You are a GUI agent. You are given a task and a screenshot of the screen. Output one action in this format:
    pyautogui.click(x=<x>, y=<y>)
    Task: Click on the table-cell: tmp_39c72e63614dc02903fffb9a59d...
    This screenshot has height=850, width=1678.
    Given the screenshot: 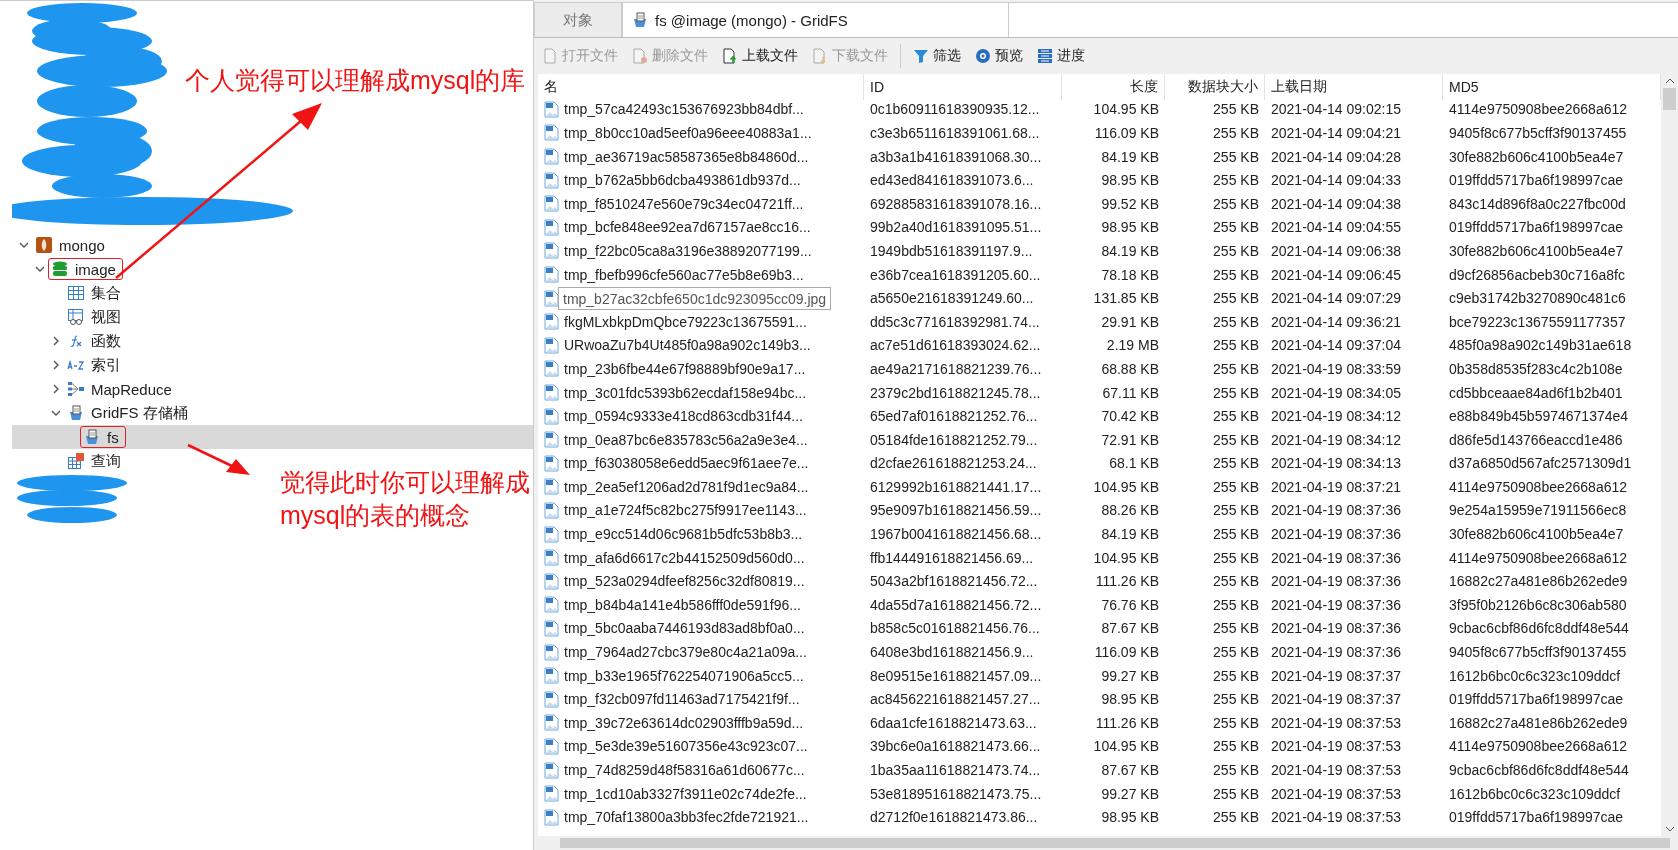 What is the action you would take?
    pyautogui.click(x=684, y=722)
    